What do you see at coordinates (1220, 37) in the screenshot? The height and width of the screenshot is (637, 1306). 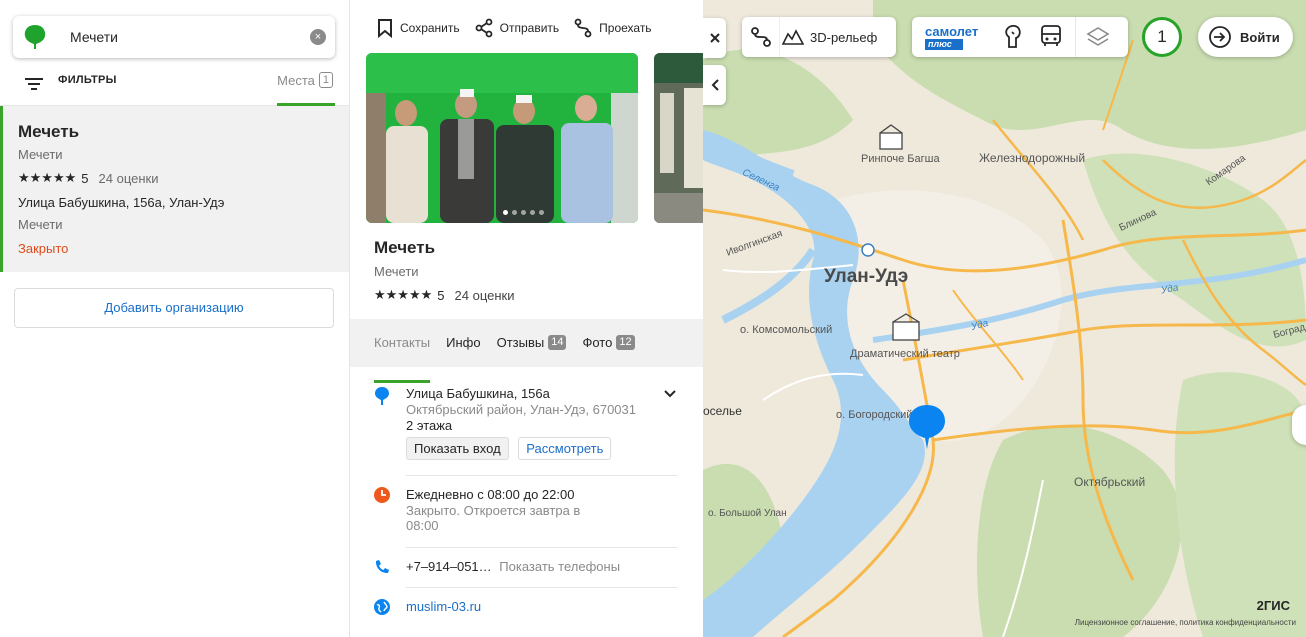 I see `login-icon` at bounding box center [1220, 37].